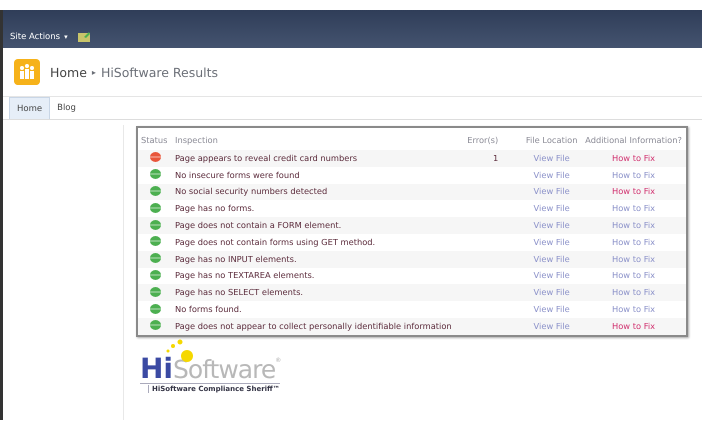 Image resolution: width=702 pixels, height=421 pixels. What do you see at coordinates (84, 36) in the screenshot?
I see `folder-icon` at bounding box center [84, 36].